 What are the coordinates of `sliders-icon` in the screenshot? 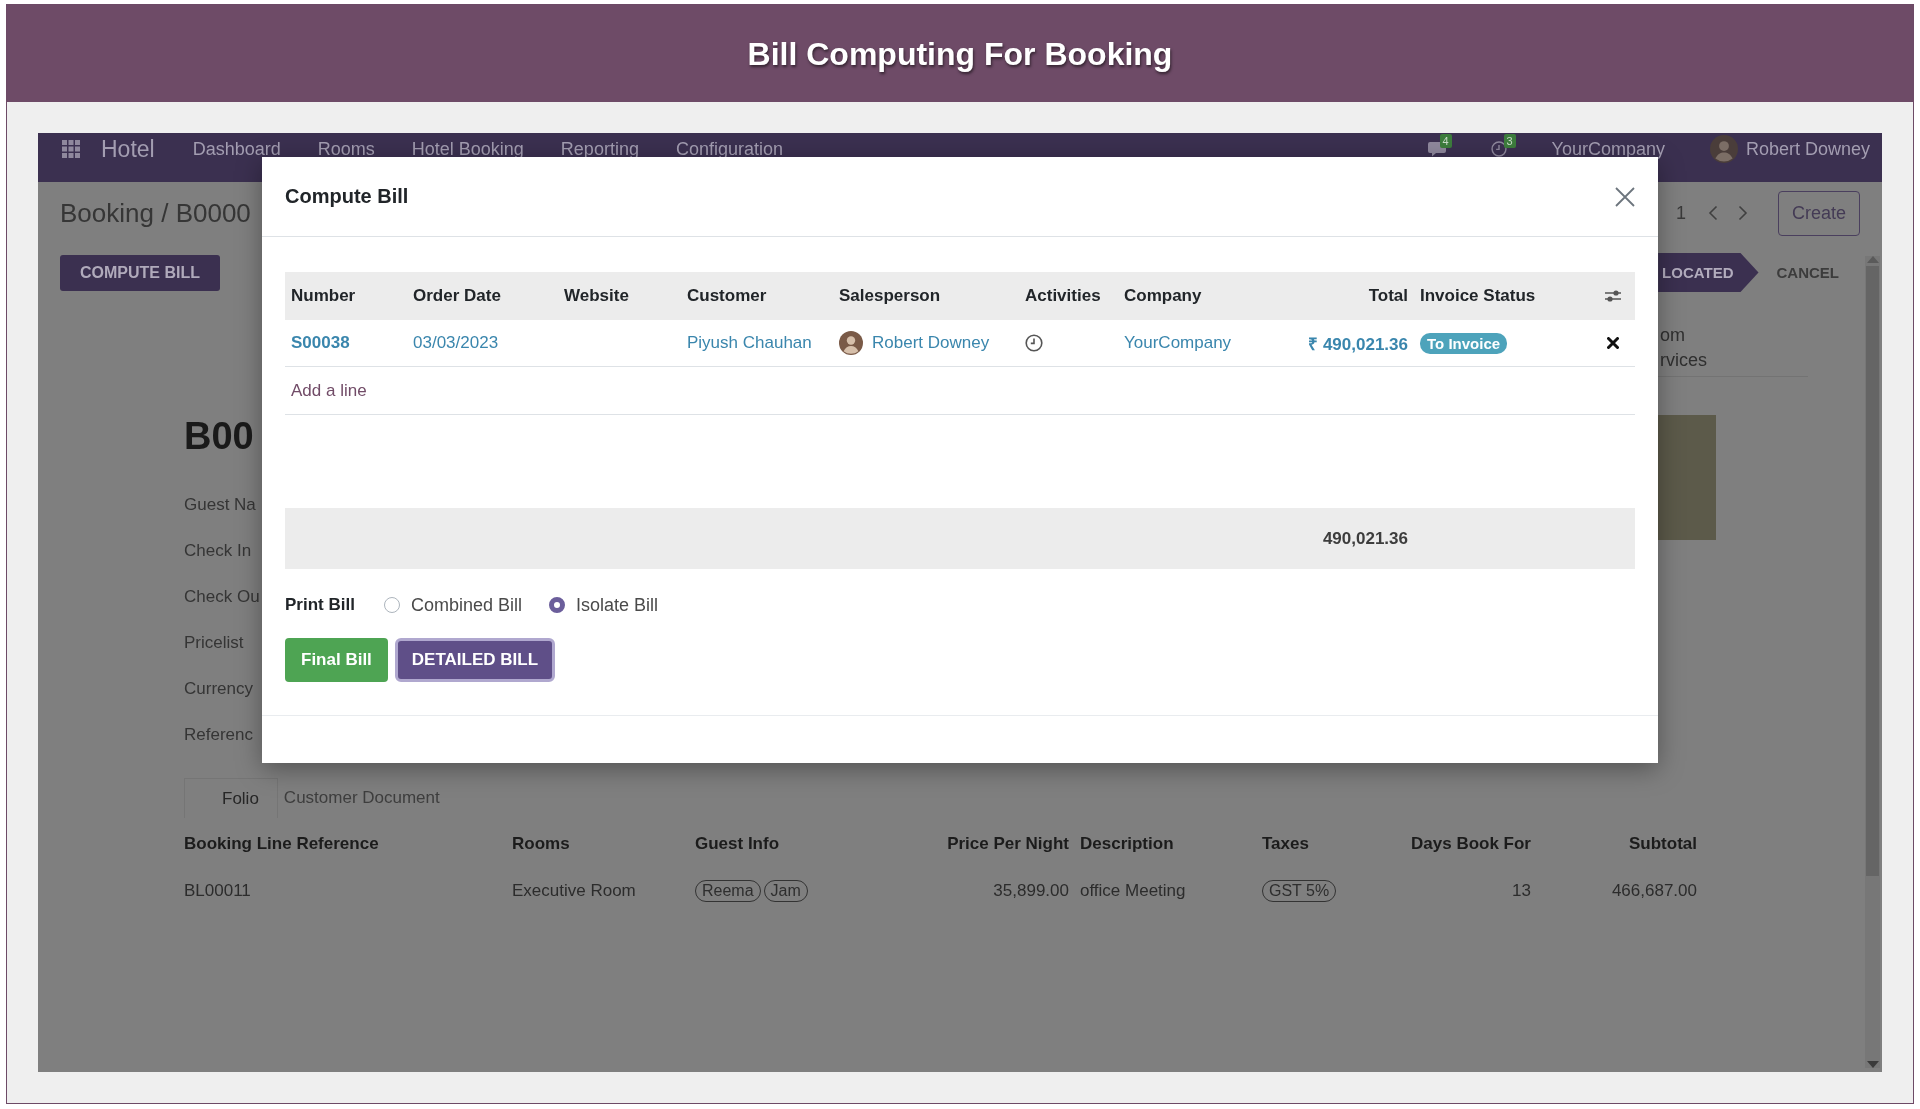 It's located at (1612, 296).